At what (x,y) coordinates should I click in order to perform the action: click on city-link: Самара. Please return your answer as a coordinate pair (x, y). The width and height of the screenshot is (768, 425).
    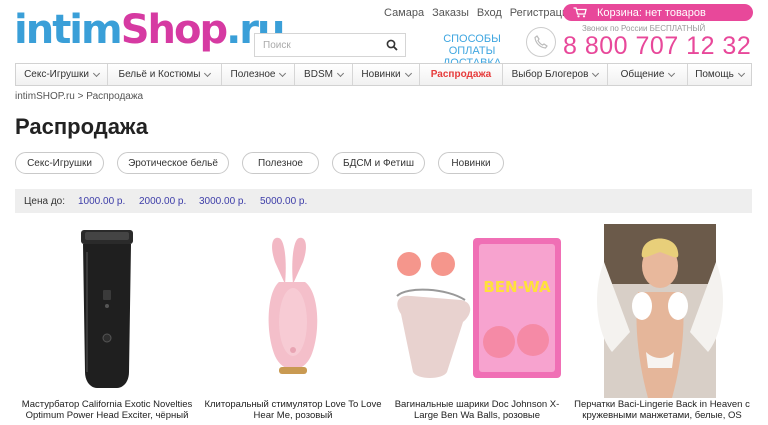
    Looking at the image, I should click on (404, 13).